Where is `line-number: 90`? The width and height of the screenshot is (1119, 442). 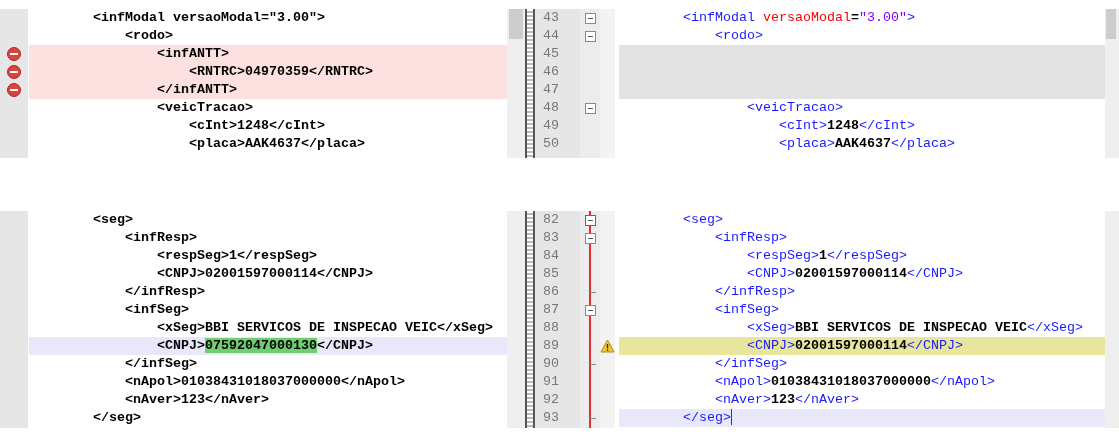 line-number: 90 is located at coordinates (551, 364).